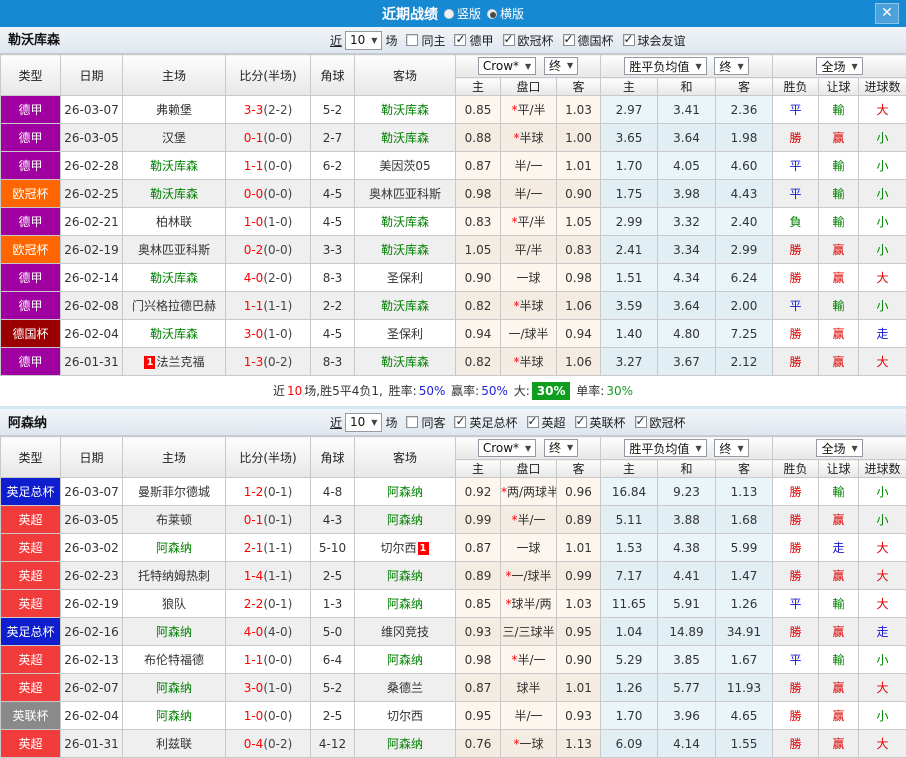 The height and width of the screenshot is (758, 906). What do you see at coordinates (92, 457) in the screenshot?
I see `col-date: 日期` at bounding box center [92, 457].